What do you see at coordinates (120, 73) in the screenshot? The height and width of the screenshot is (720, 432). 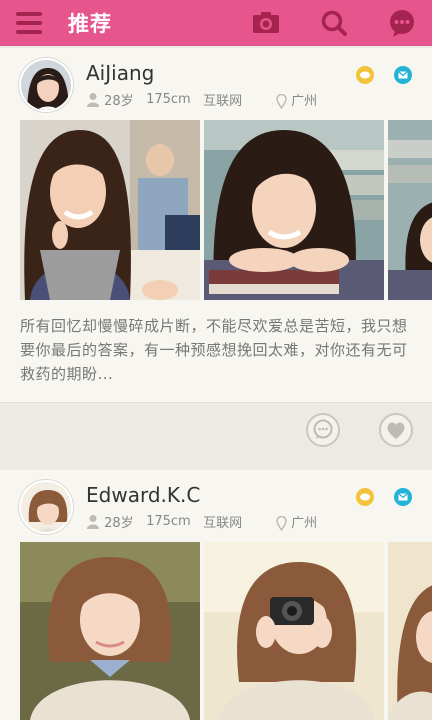 I see `username: AiJiang` at bounding box center [120, 73].